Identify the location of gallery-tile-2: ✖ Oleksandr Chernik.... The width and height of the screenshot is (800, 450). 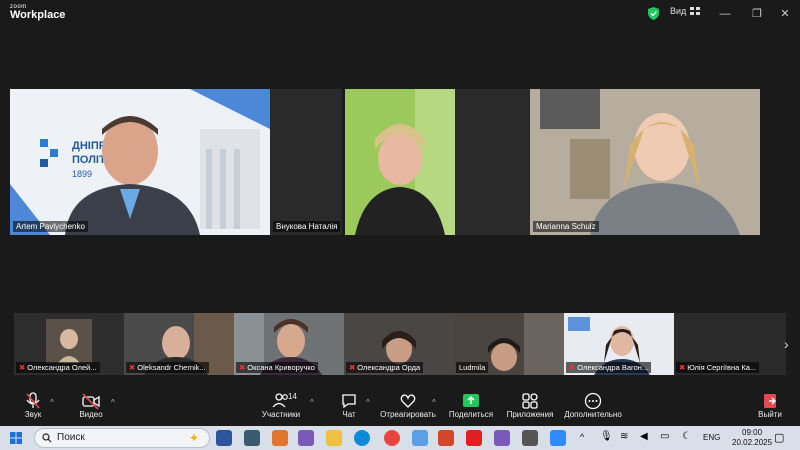
(179, 344).